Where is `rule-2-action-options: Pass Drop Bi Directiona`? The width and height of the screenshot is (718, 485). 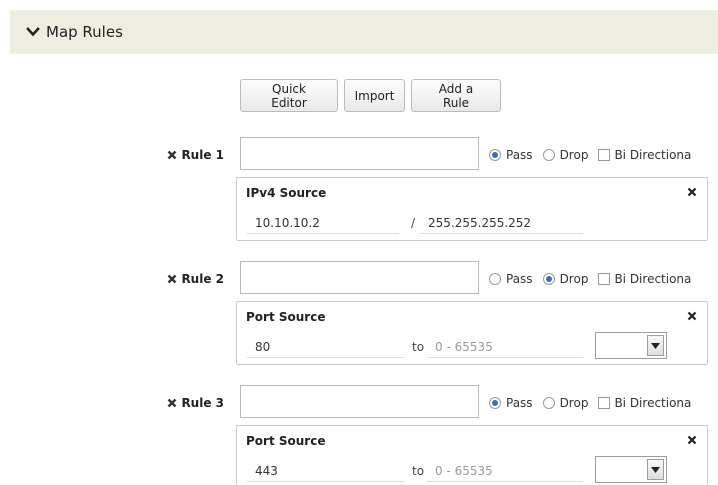
rule-2-action-options: Pass Drop Bi Directiona is located at coordinates (595, 279).